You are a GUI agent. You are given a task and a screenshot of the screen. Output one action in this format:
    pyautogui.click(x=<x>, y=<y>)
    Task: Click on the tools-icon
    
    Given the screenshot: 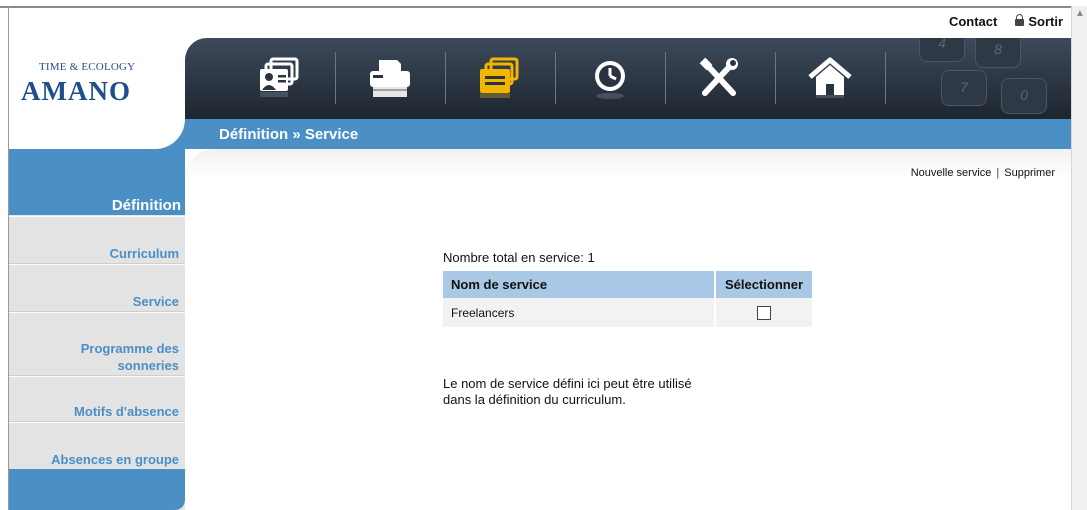 What is the action you would take?
    pyautogui.click(x=718, y=76)
    